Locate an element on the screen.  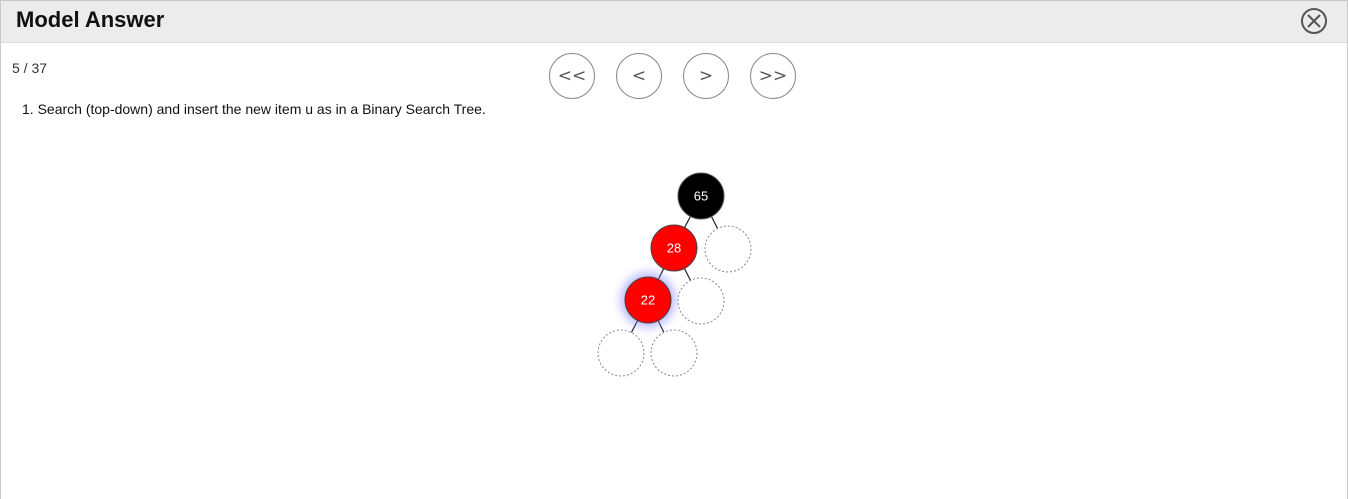
tree-node-28: 28 is located at coordinates (674, 248).